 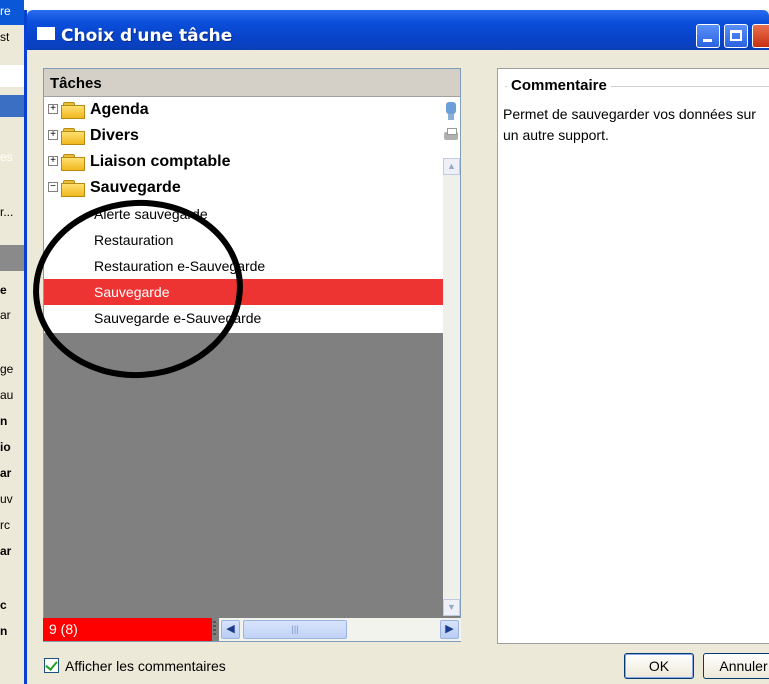 I want to click on background-fragment: au, so click(x=7, y=395).